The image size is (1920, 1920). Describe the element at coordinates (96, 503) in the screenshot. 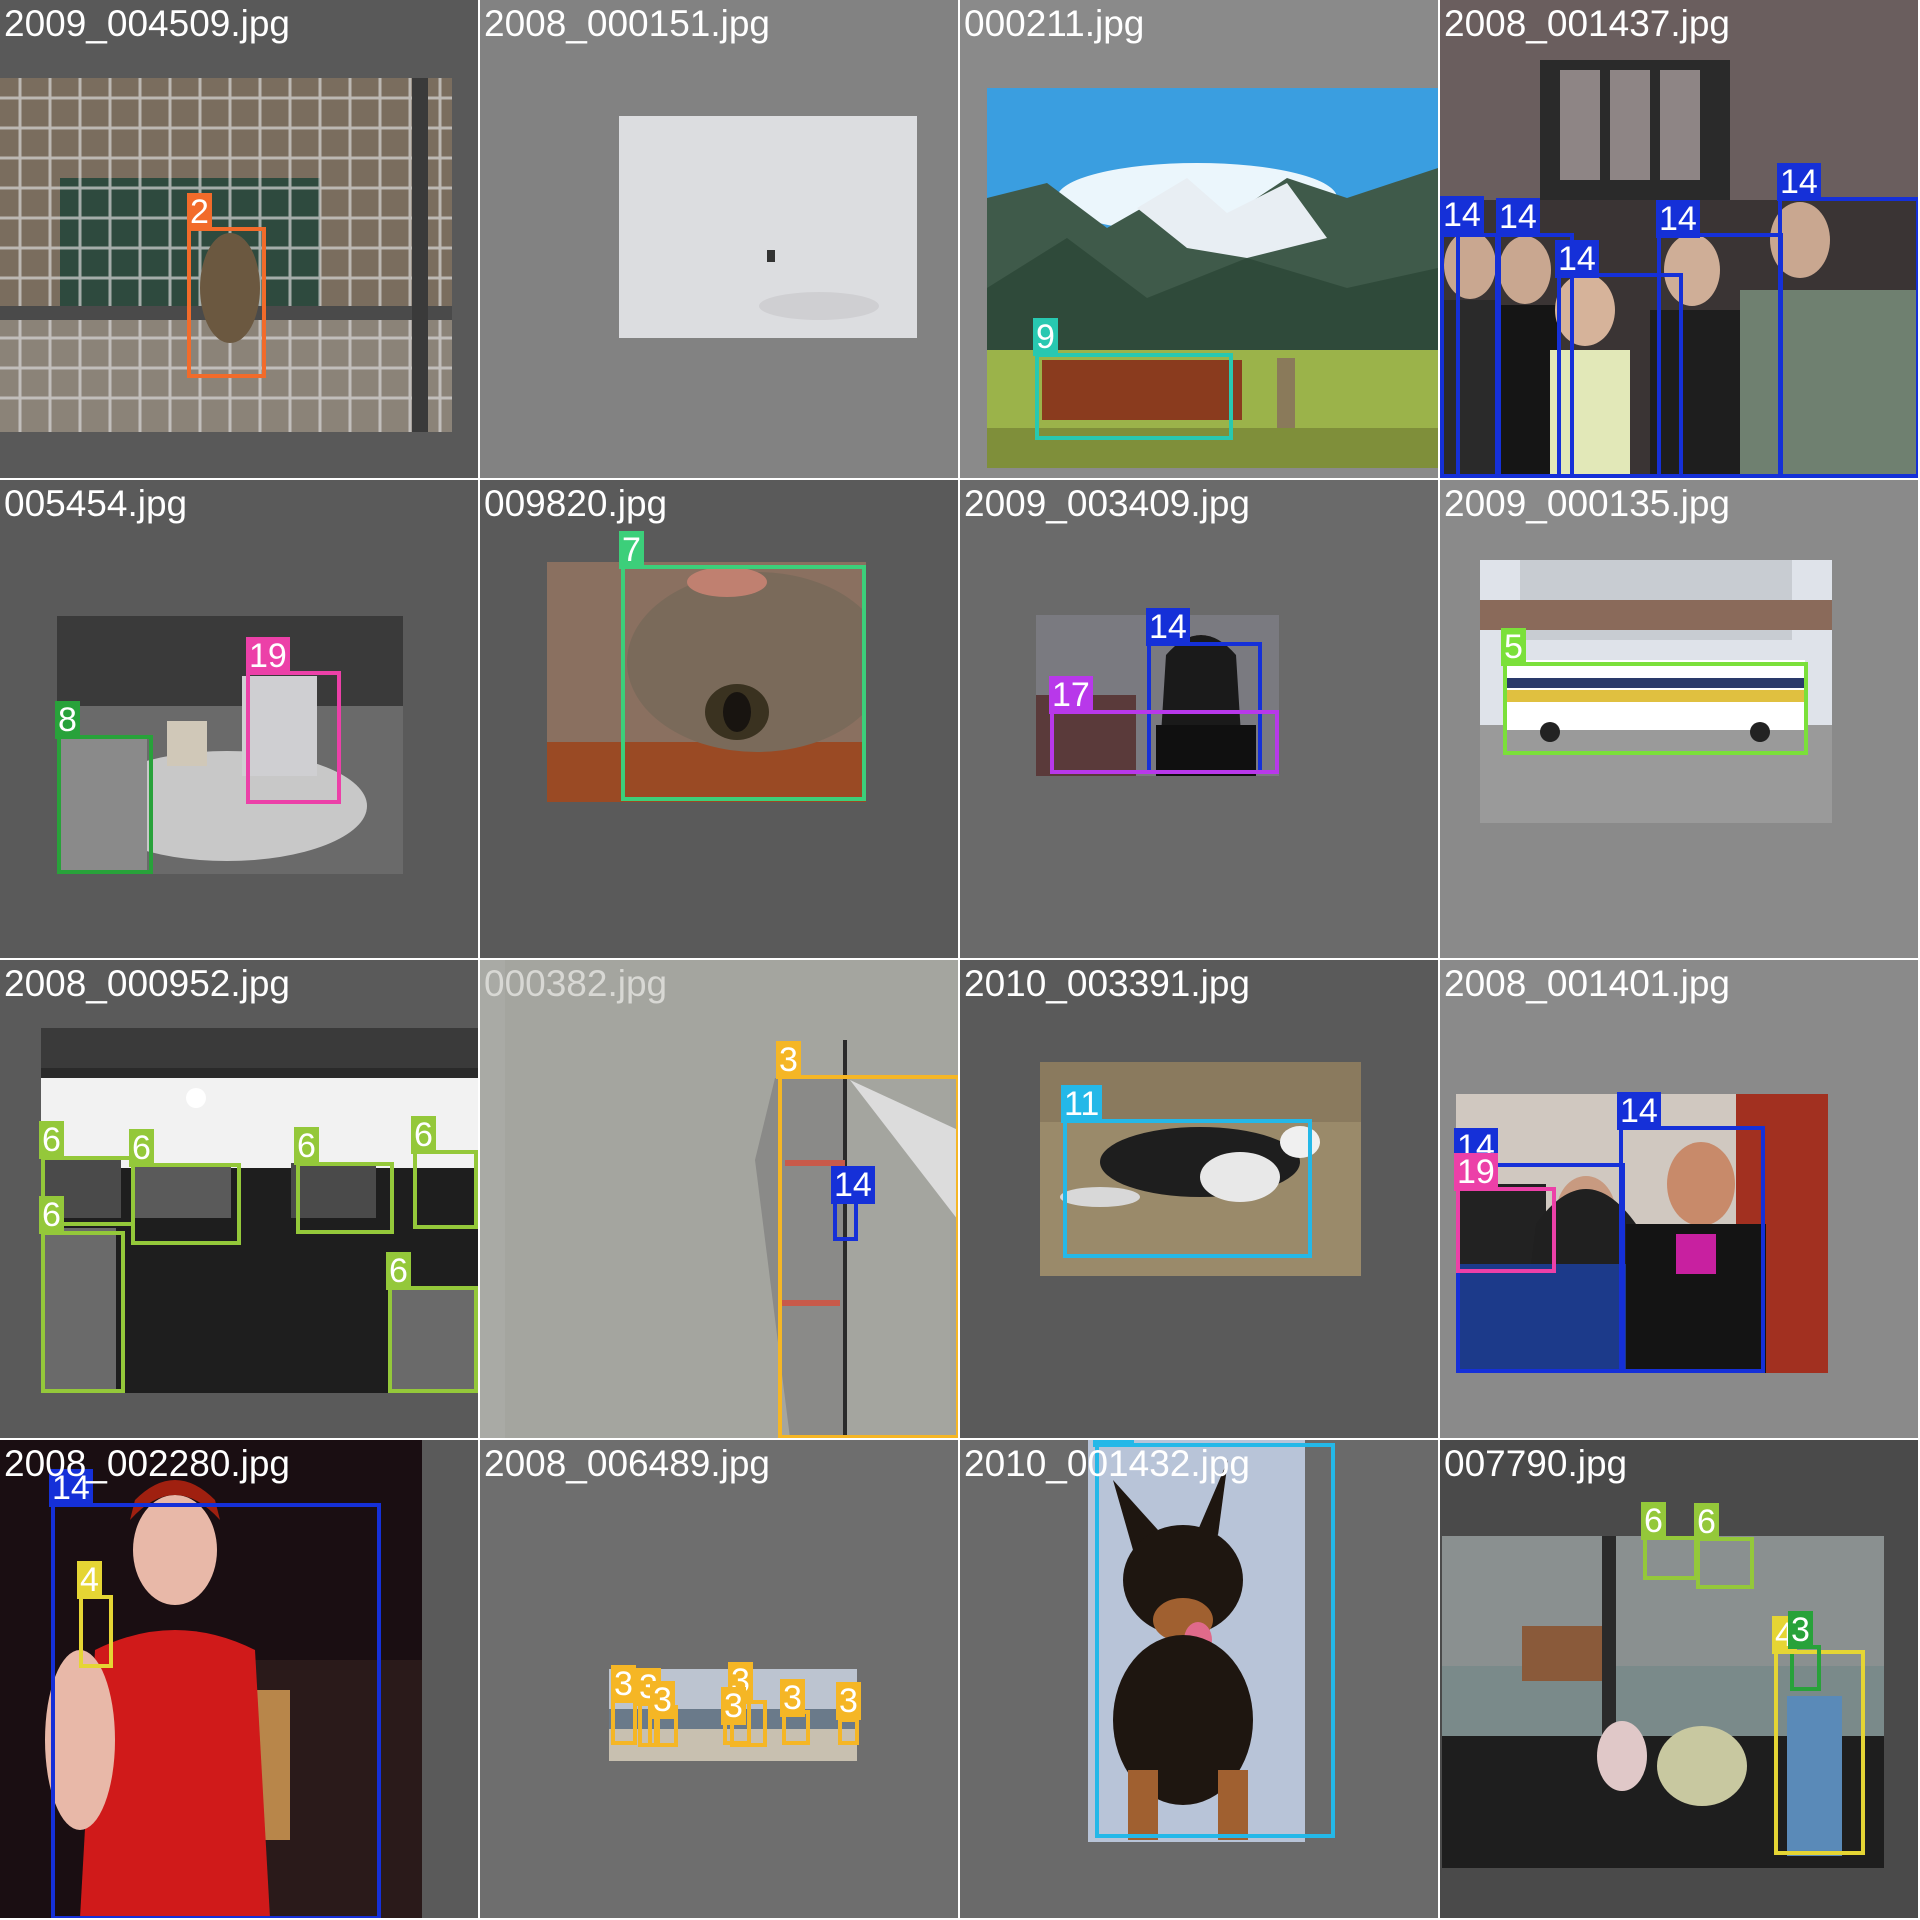

I see `image-filename: 005454.jpg` at that location.